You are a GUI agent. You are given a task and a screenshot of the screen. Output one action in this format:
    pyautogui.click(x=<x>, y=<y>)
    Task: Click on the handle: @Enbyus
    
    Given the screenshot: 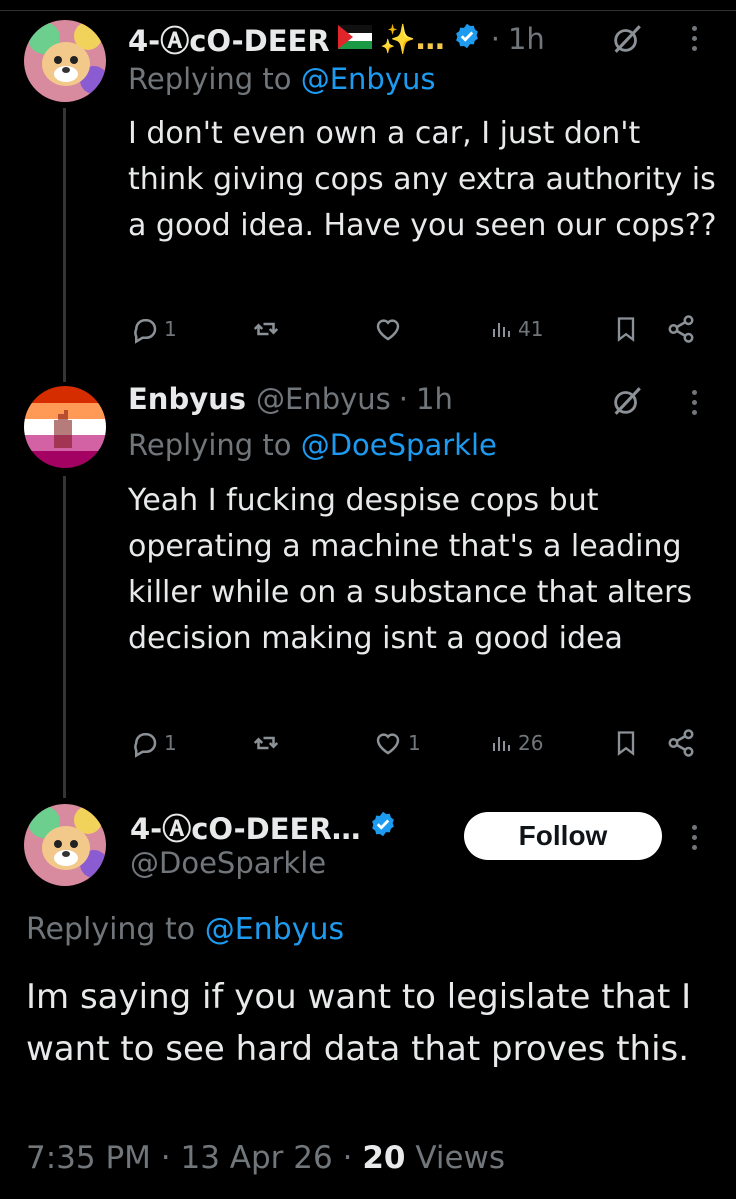 What is the action you would take?
    pyautogui.click(x=323, y=399)
    